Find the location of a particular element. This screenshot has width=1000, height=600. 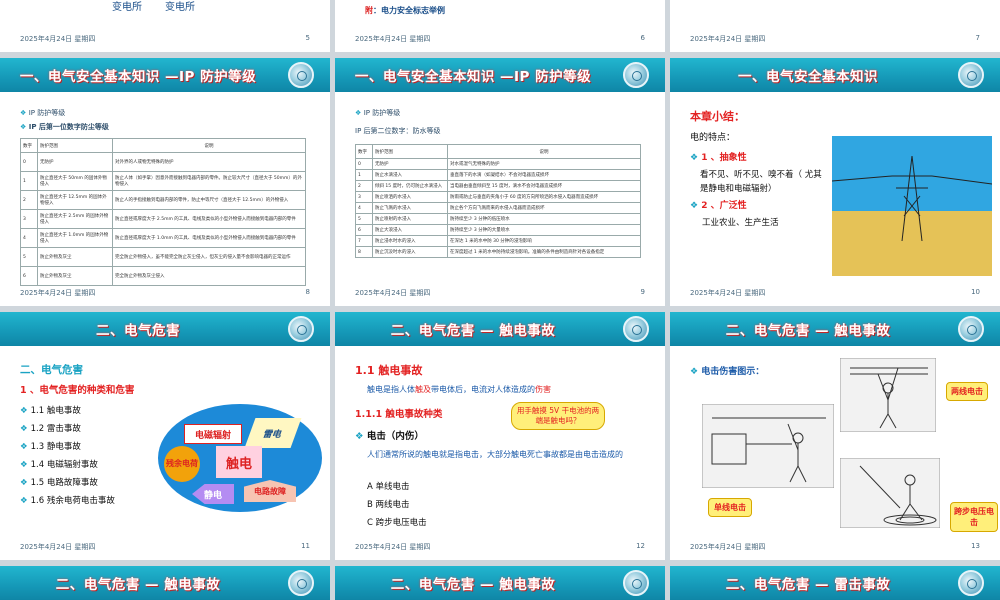

question-bubble: 用手触摸 5V 干电池的两端是触电吗？ is located at coordinates (558, 416).